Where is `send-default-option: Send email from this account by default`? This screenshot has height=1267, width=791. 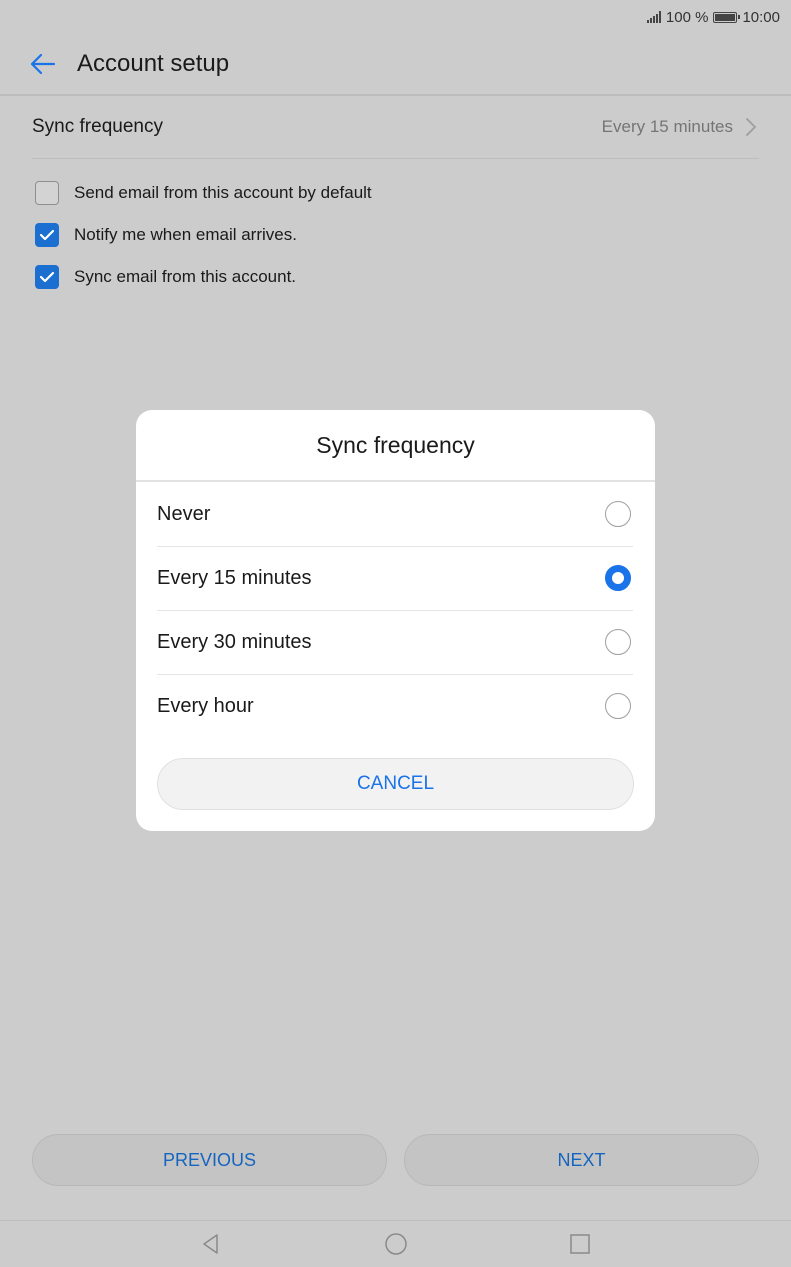 send-default-option: Send email from this account by default is located at coordinates (203, 193).